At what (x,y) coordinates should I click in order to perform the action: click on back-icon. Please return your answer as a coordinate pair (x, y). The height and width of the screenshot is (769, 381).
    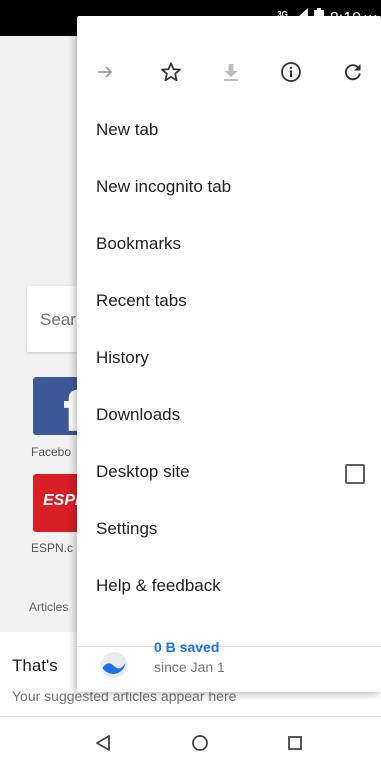
    Looking at the image, I should click on (103, 743).